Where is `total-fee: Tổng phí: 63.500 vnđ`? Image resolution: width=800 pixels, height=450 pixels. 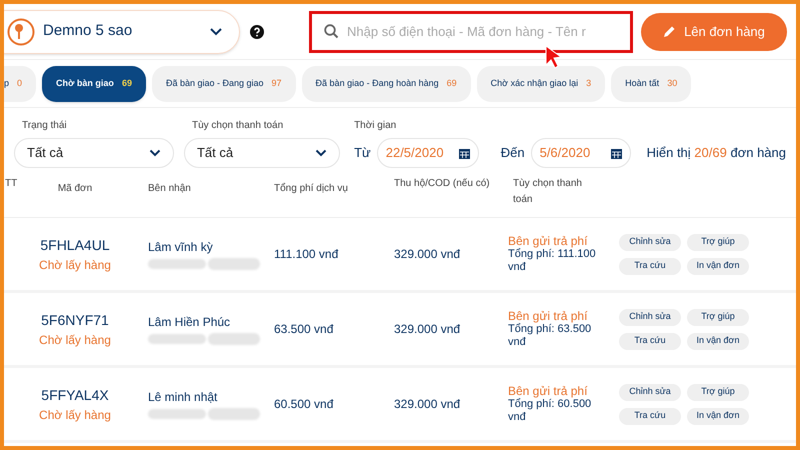 total-fee: Tổng phí: 63.500 vnđ is located at coordinates (550, 335).